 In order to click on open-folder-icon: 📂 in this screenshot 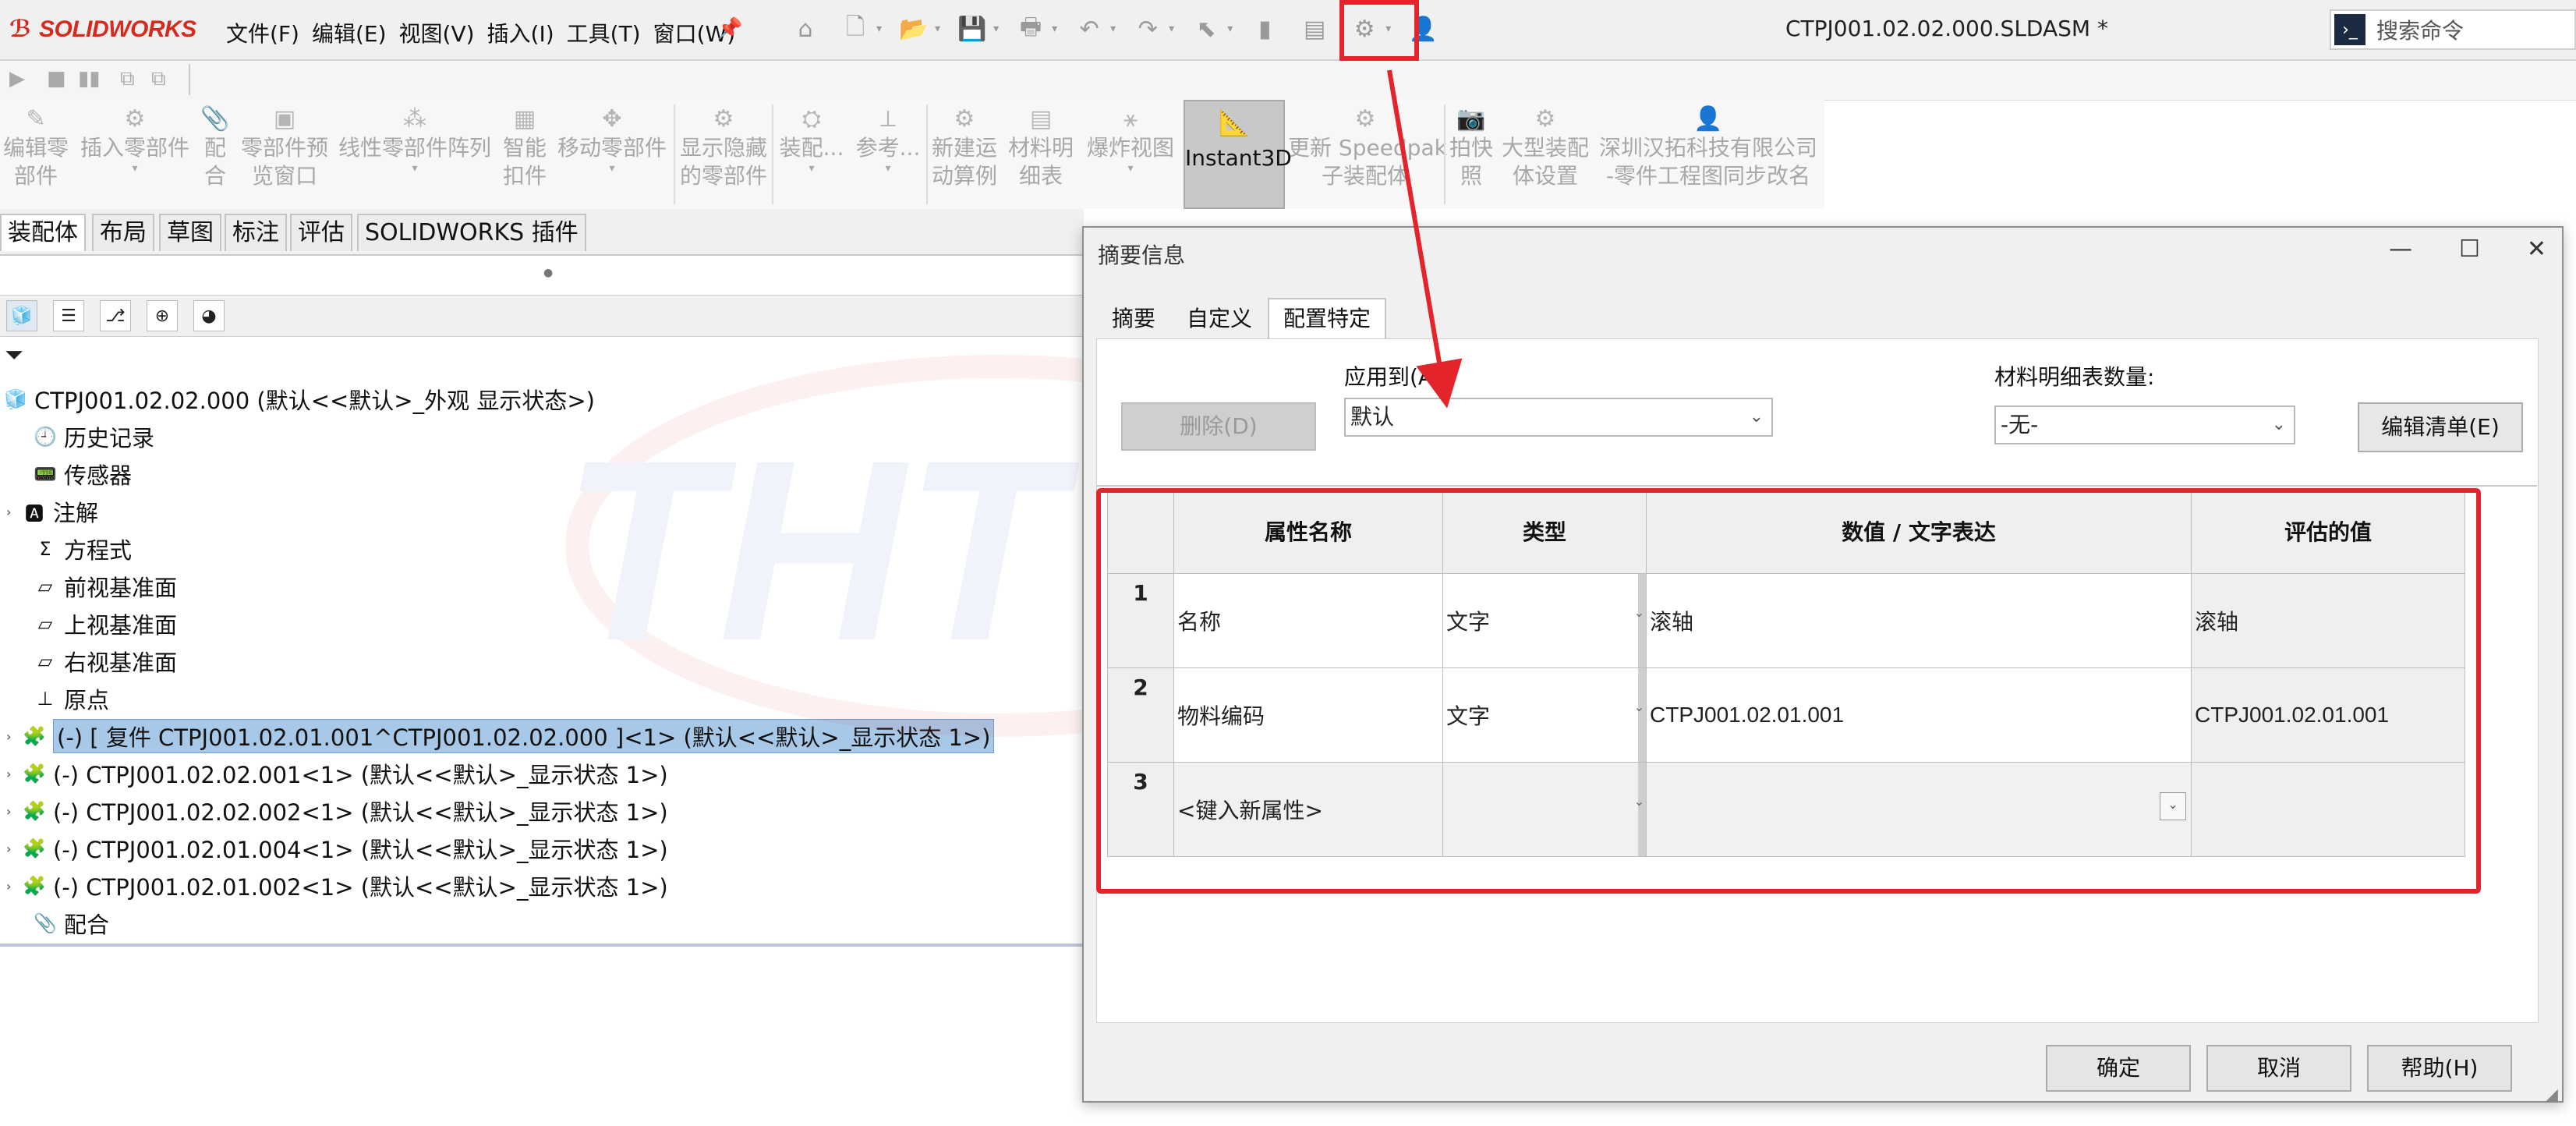, I will do `click(914, 29)`.